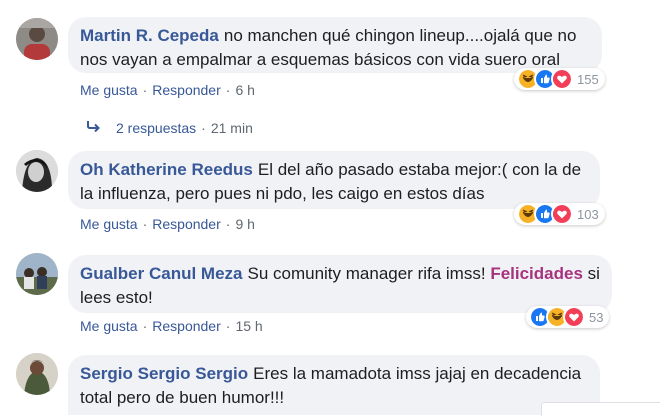 The height and width of the screenshot is (416, 660). What do you see at coordinates (164, 373) in the screenshot?
I see `comment-author: Sergio Sergio Sergio` at bounding box center [164, 373].